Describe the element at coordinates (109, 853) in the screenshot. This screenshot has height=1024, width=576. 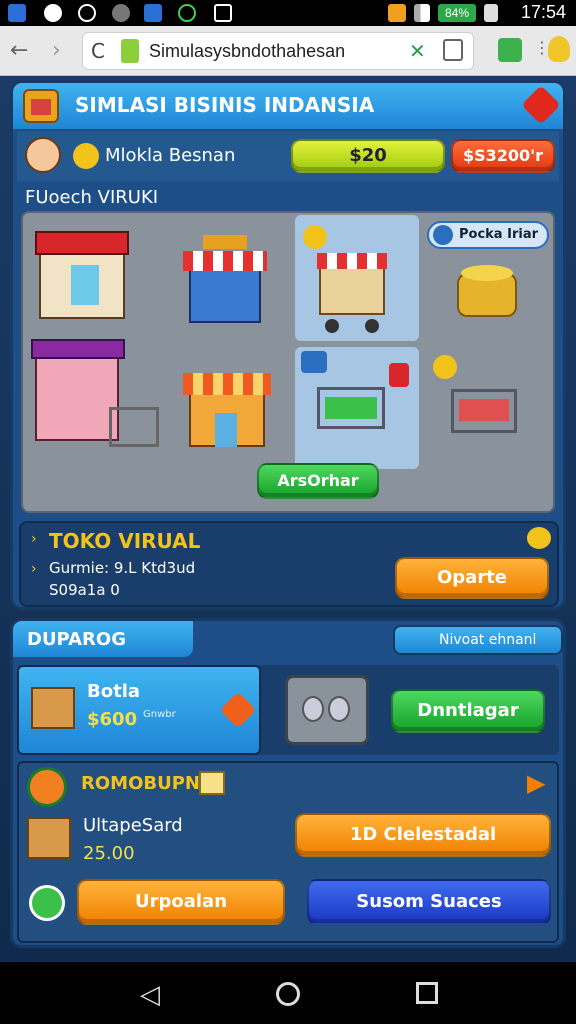
I see `promo-item-price: 25.00` at that location.